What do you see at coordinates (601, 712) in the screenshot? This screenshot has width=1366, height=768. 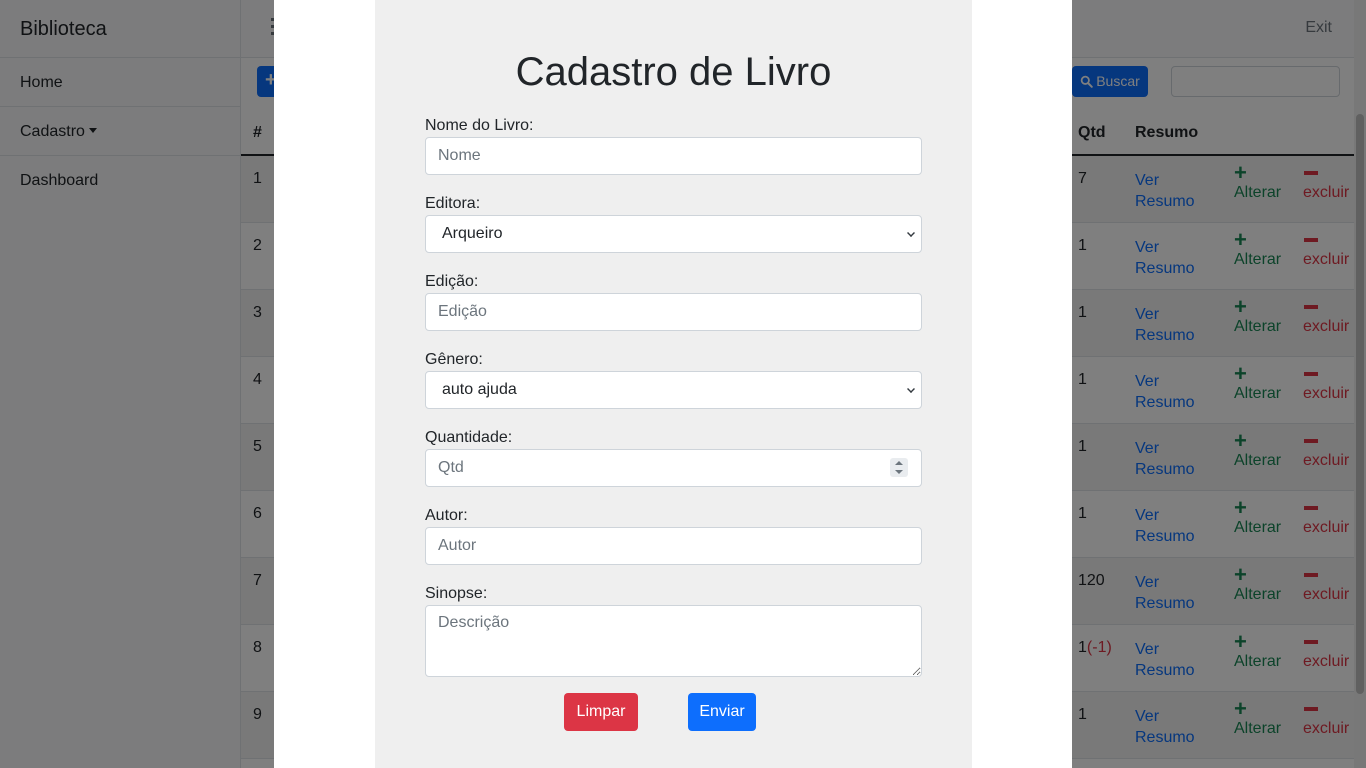 I see `clear-button: Limpar` at bounding box center [601, 712].